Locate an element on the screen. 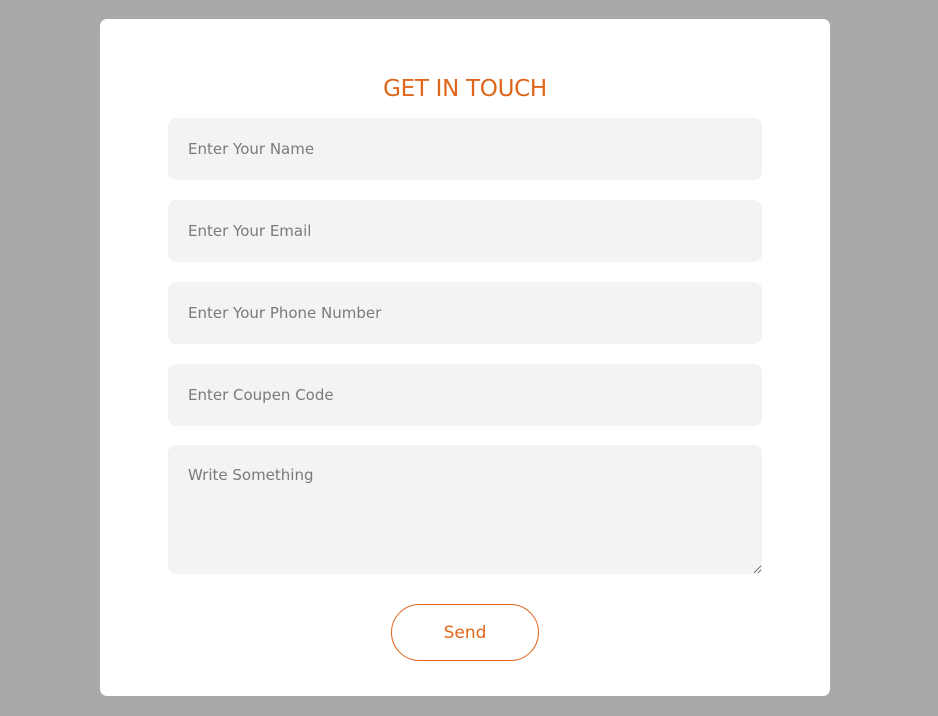 Image resolution: width=938 pixels, height=716 pixels. send-button: Send is located at coordinates (465, 632).